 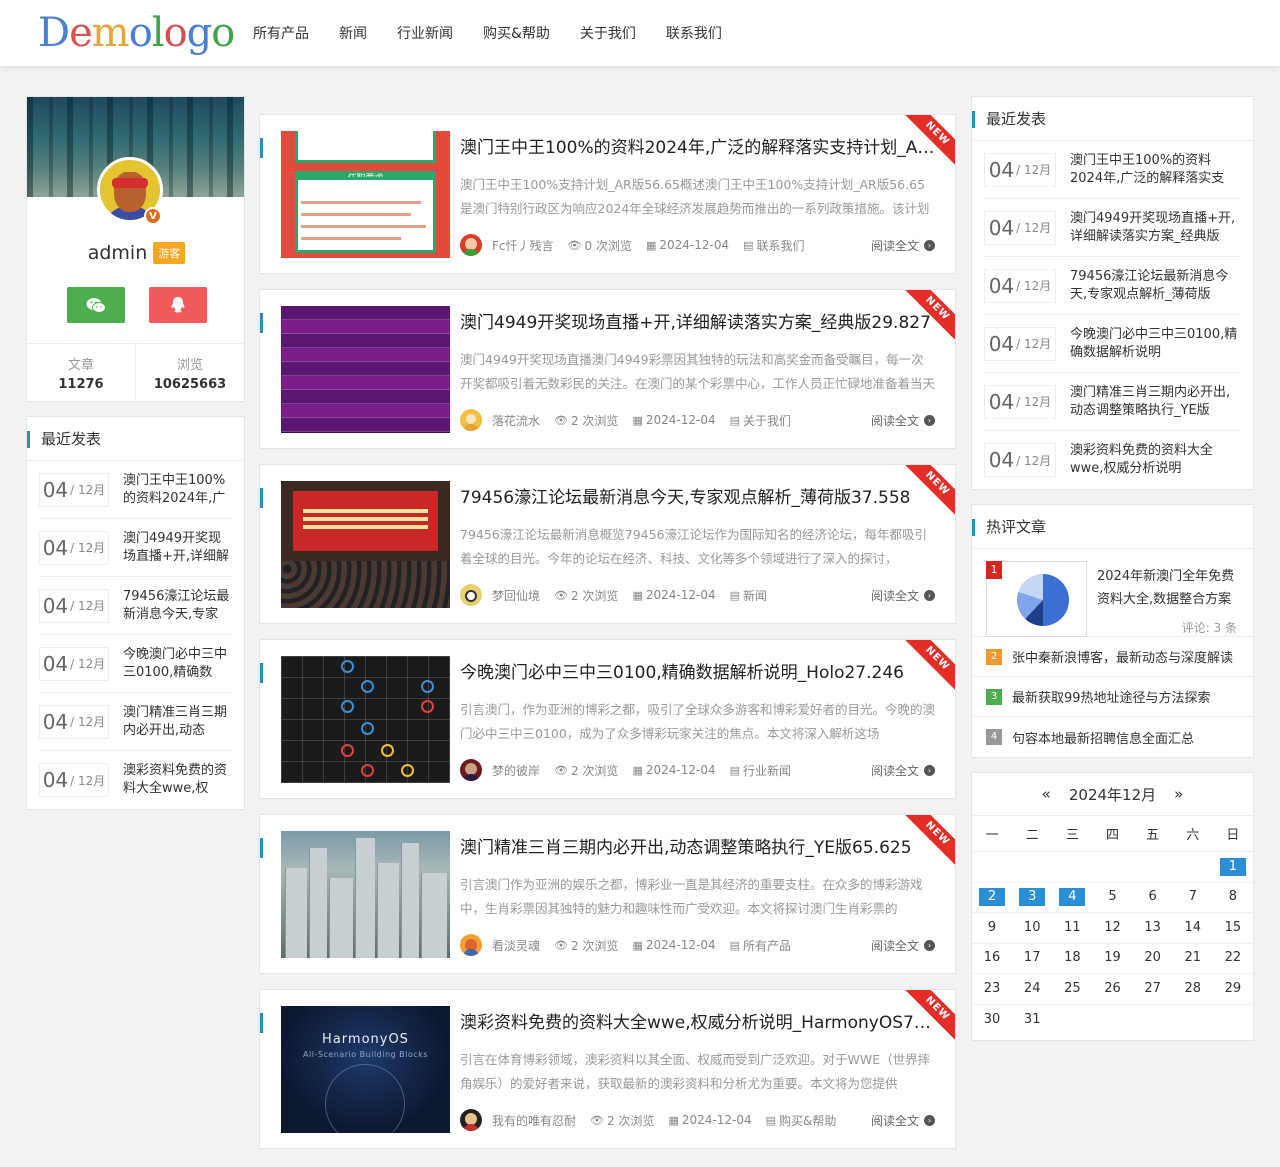 I want to click on category-link: 购买&帮助, so click(x=807, y=1120).